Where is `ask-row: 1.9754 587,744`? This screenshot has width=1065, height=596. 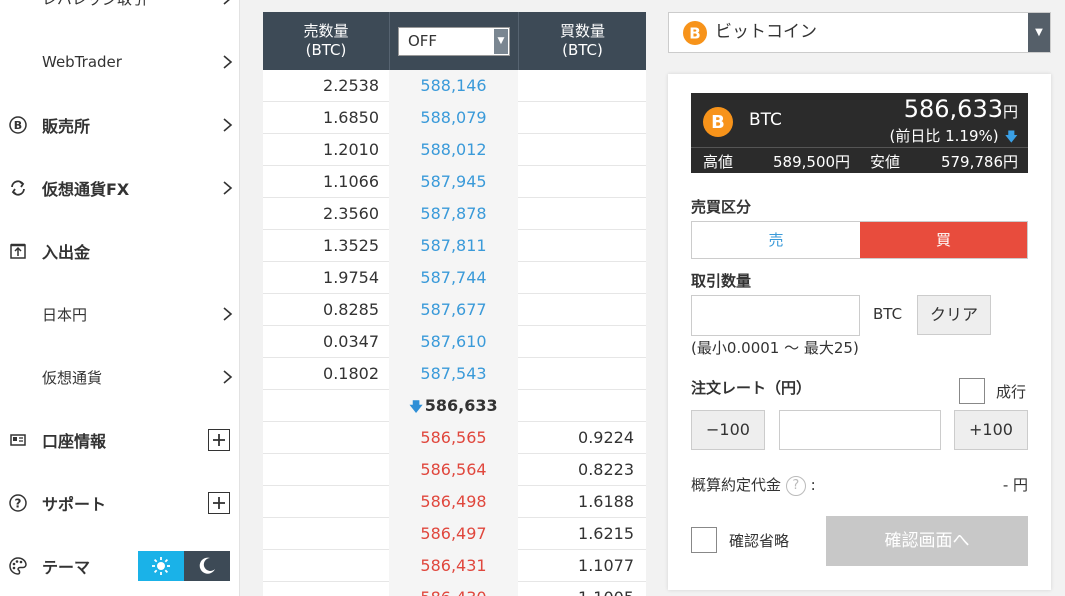 ask-row: 1.9754 587,744 is located at coordinates (454, 278).